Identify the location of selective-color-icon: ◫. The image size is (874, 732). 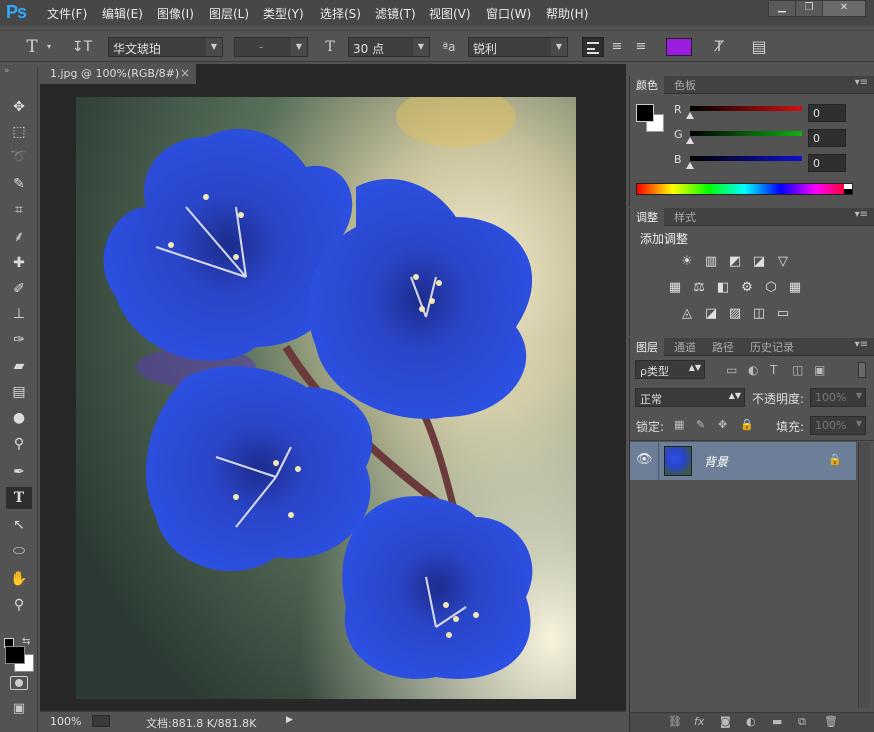
(759, 314).